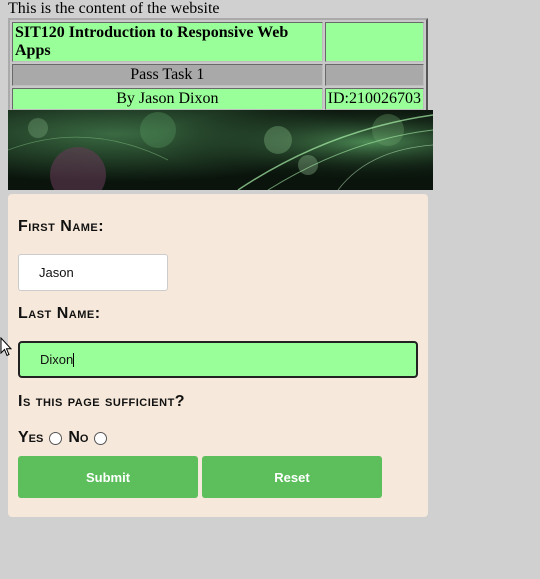 The height and width of the screenshot is (579, 540). Describe the element at coordinates (61, 226) in the screenshot. I see `first-name-label: First Name:` at that location.